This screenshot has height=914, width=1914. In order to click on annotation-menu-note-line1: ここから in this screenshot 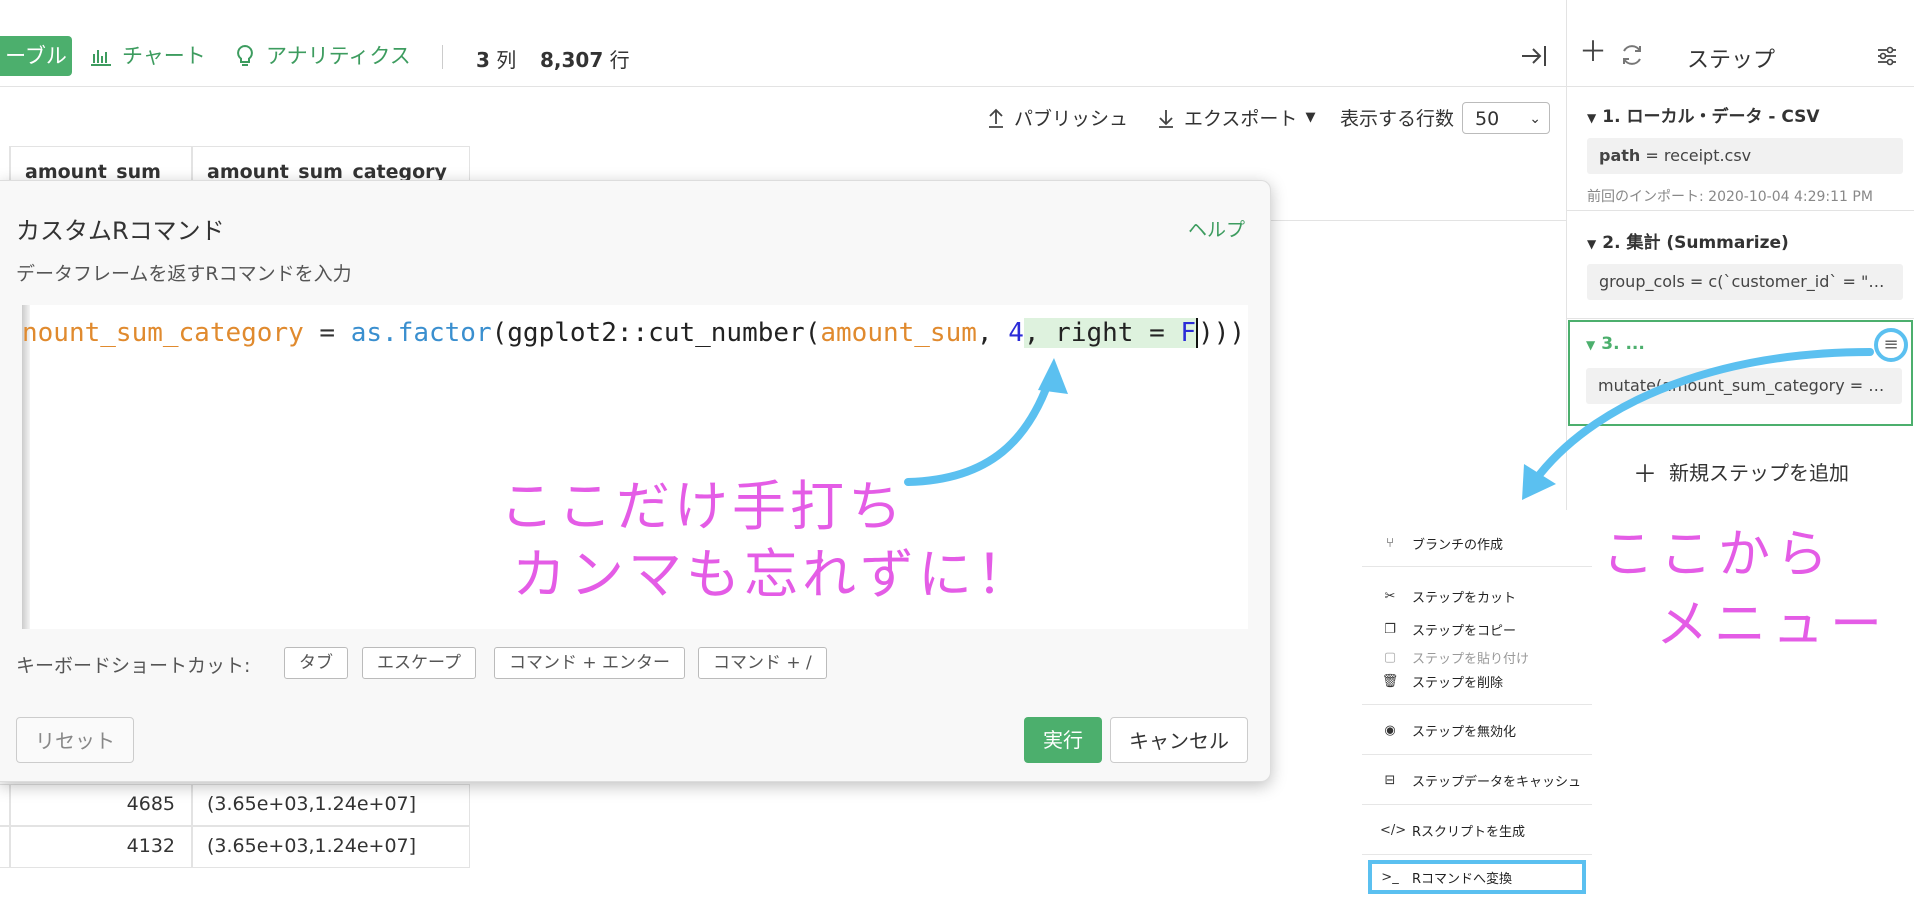, I will do `click(1718, 555)`.